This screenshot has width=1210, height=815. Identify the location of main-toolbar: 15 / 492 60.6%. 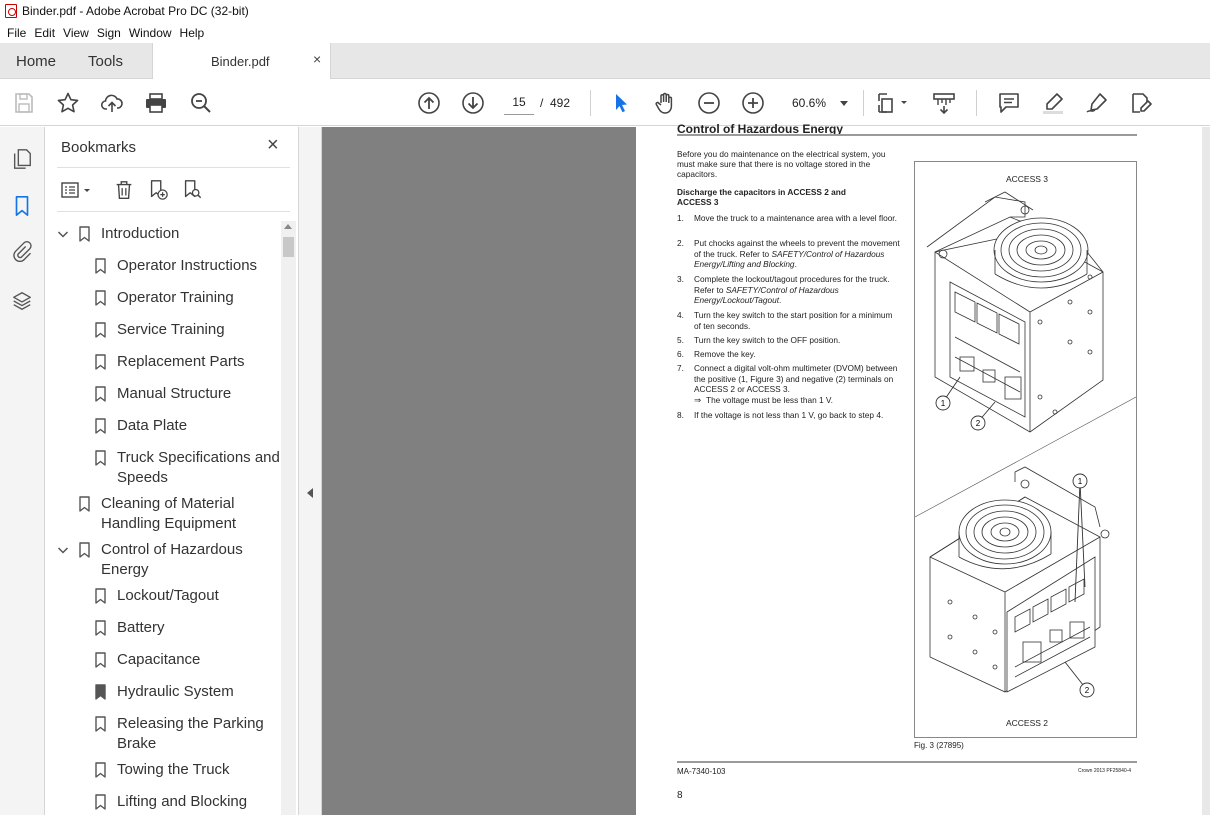
(605, 103).